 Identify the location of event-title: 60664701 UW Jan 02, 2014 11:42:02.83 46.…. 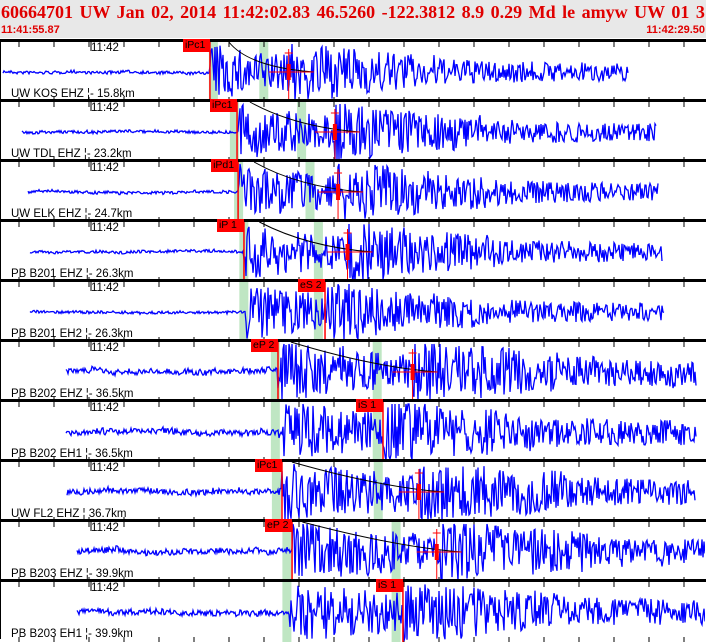
(353, 12).